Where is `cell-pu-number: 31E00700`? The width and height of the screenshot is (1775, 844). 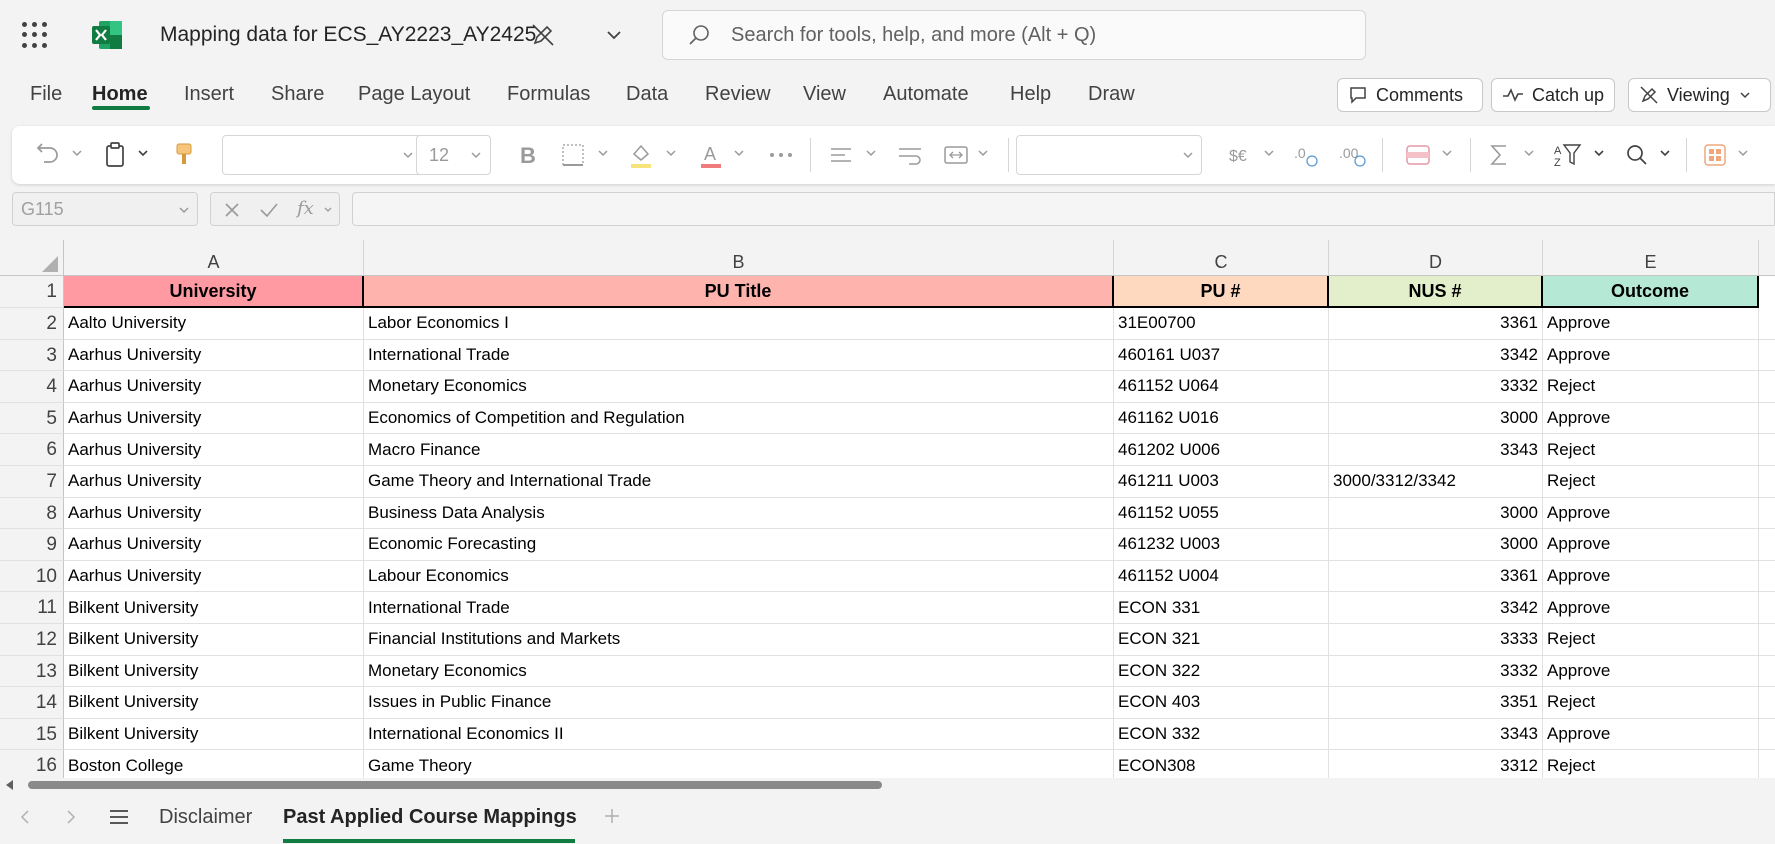 cell-pu-number: 31E00700 is located at coordinates (1221, 324).